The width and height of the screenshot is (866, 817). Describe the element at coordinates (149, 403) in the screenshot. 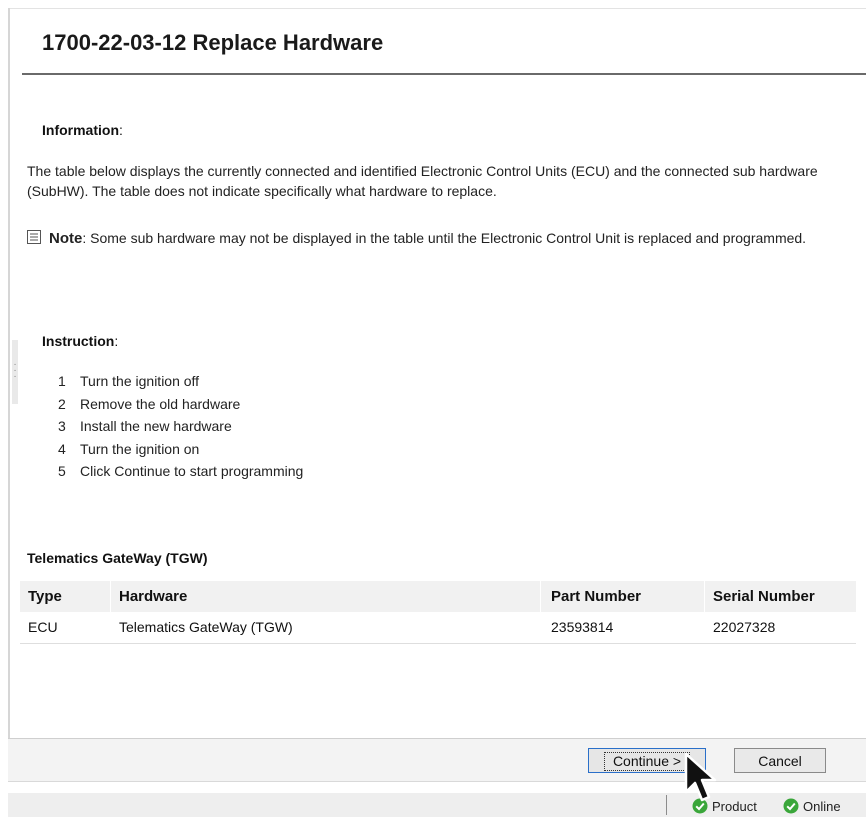

I see `list-item: 2 Remove the old hardware` at that location.